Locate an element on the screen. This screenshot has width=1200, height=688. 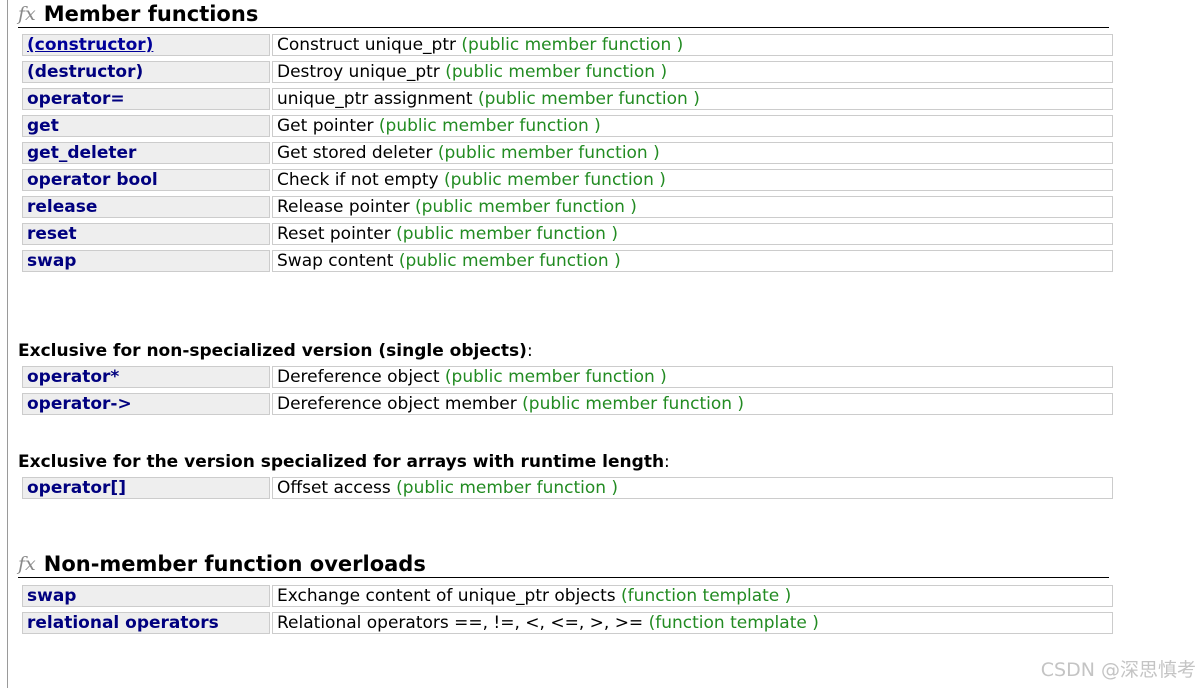
swap-name: swap is located at coordinates (51, 261).